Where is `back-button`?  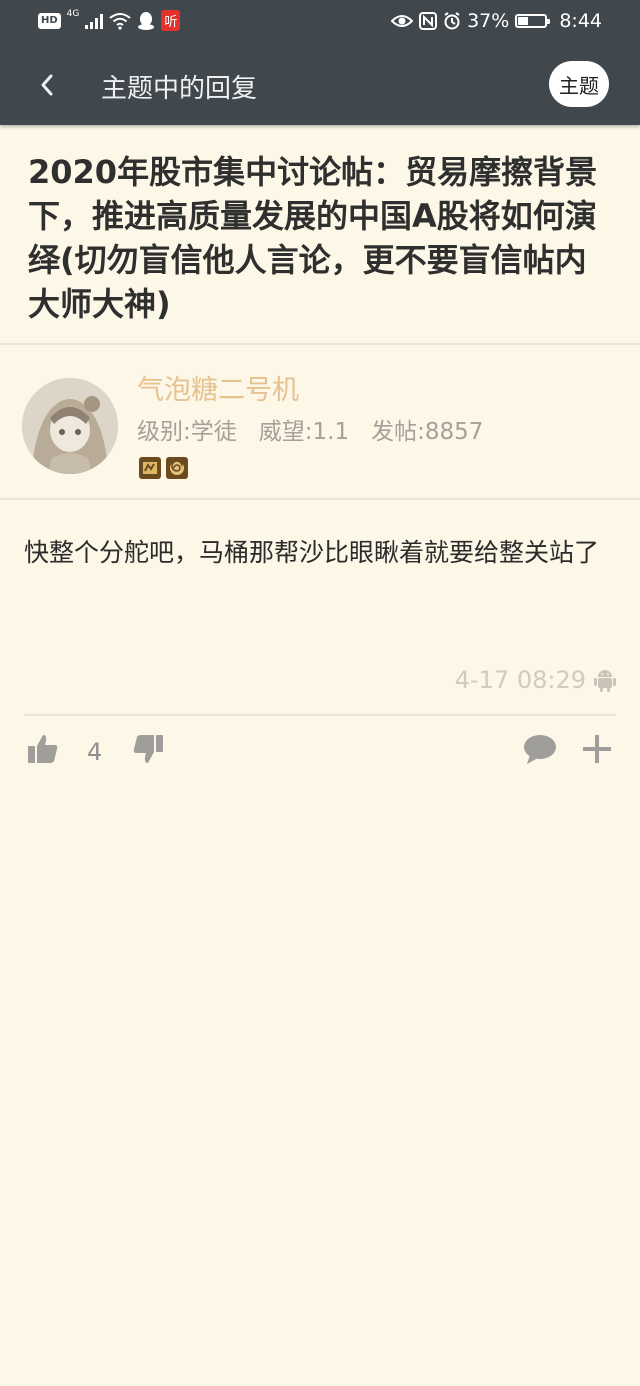 back-button is located at coordinates (47, 85).